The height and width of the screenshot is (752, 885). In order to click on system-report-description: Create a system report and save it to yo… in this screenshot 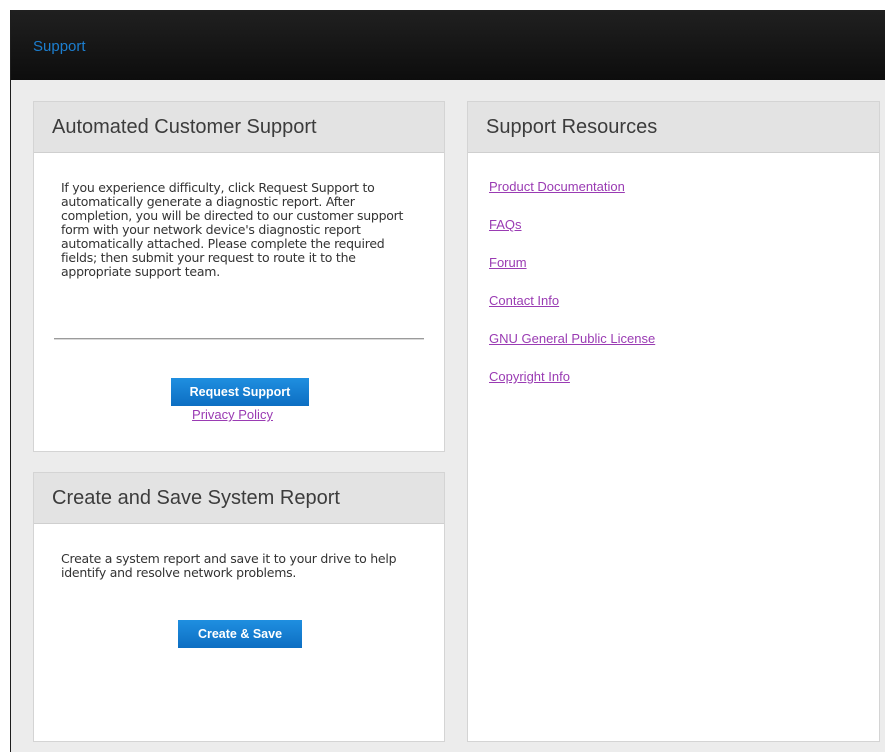, I will do `click(229, 565)`.